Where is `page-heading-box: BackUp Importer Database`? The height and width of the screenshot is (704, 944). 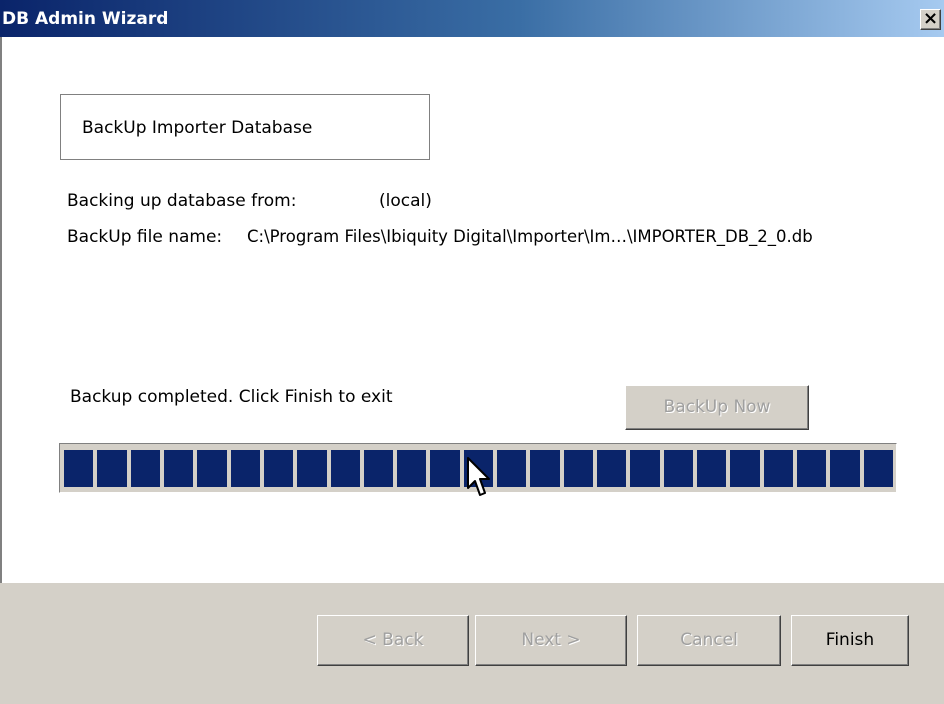
page-heading-box: BackUp Importer Database is located at coordinates (245, 127).